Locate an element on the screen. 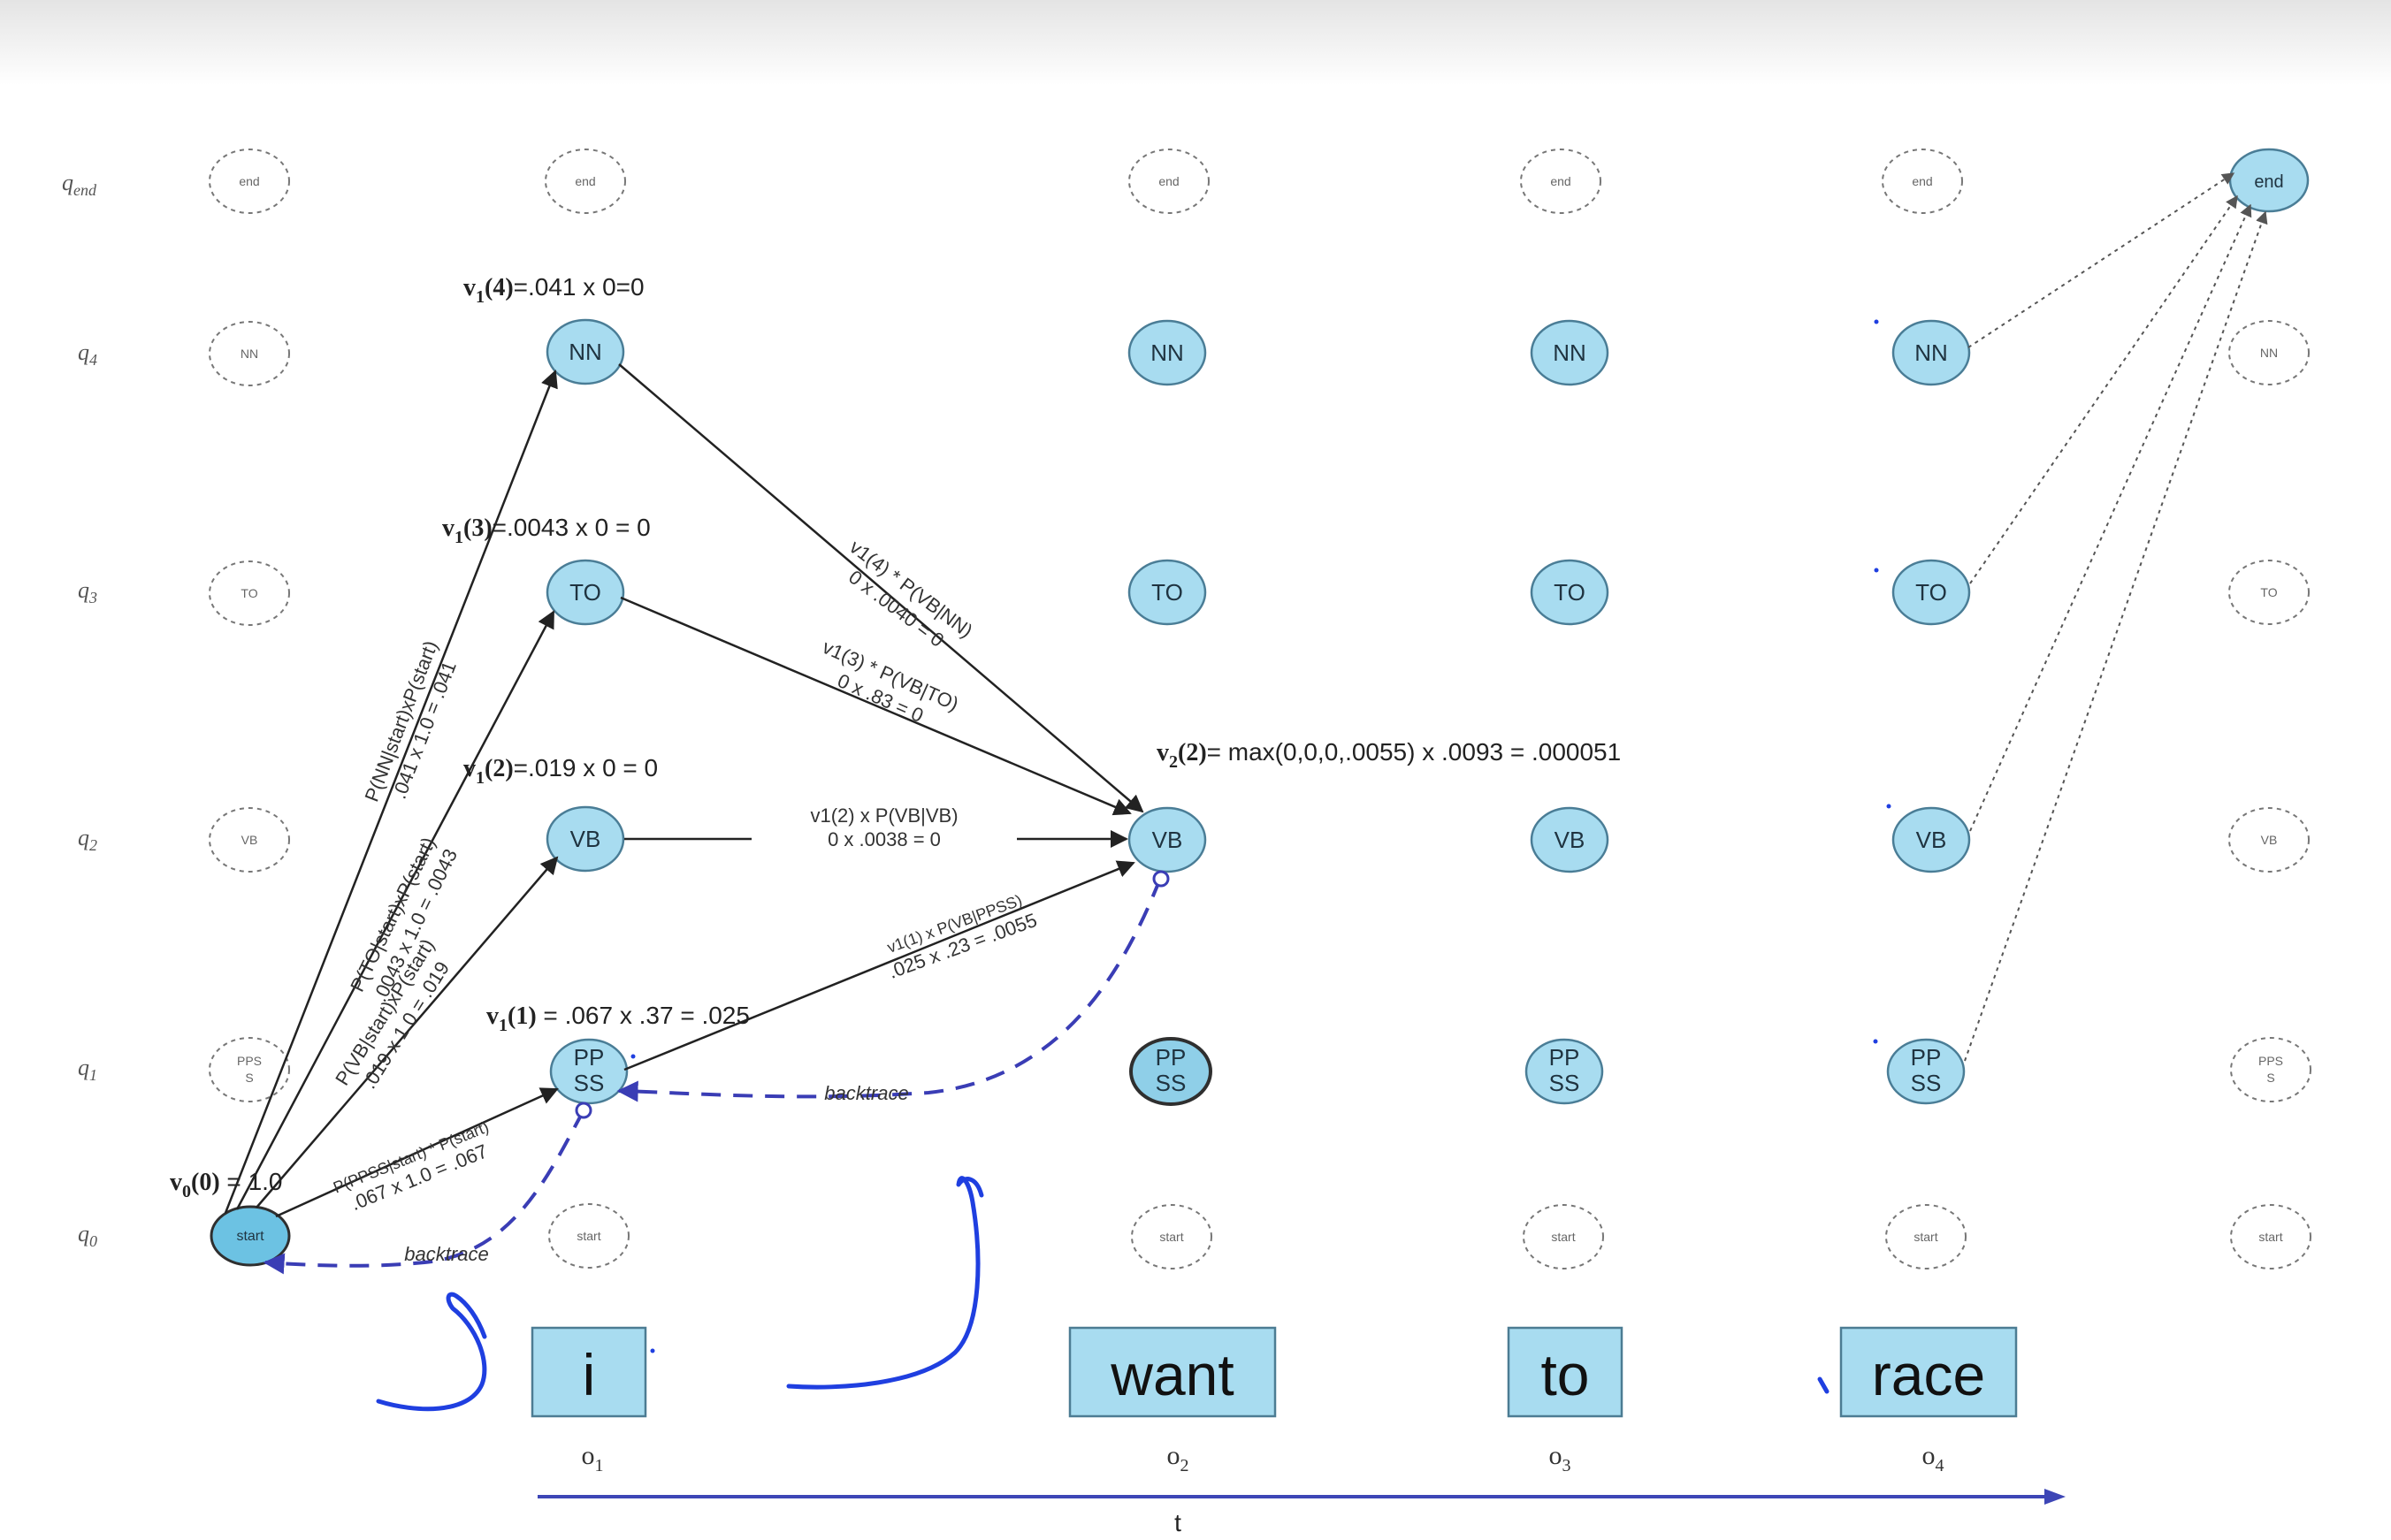  word-box-to: to is located at coordinates (1565, 1372).